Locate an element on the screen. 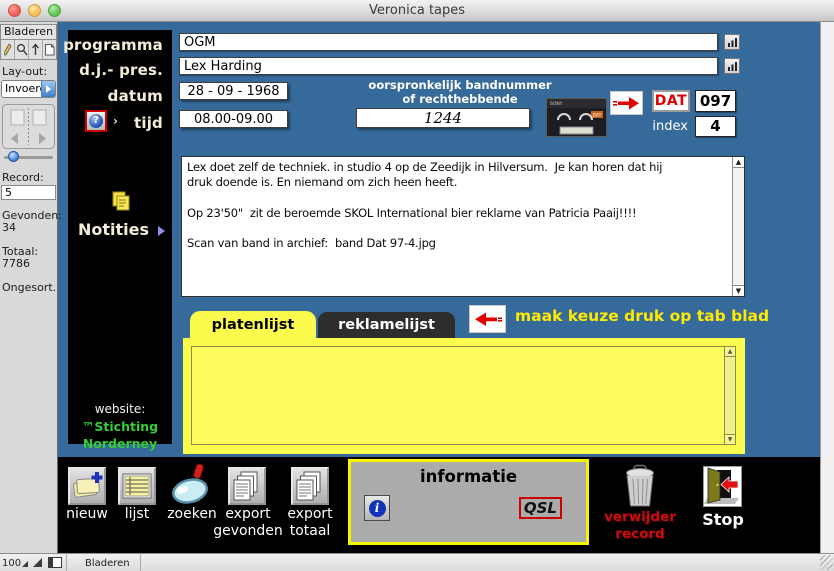 The height and width of the screenshot is (571, 834). zoeken-button is located at coordinates (191, 484).